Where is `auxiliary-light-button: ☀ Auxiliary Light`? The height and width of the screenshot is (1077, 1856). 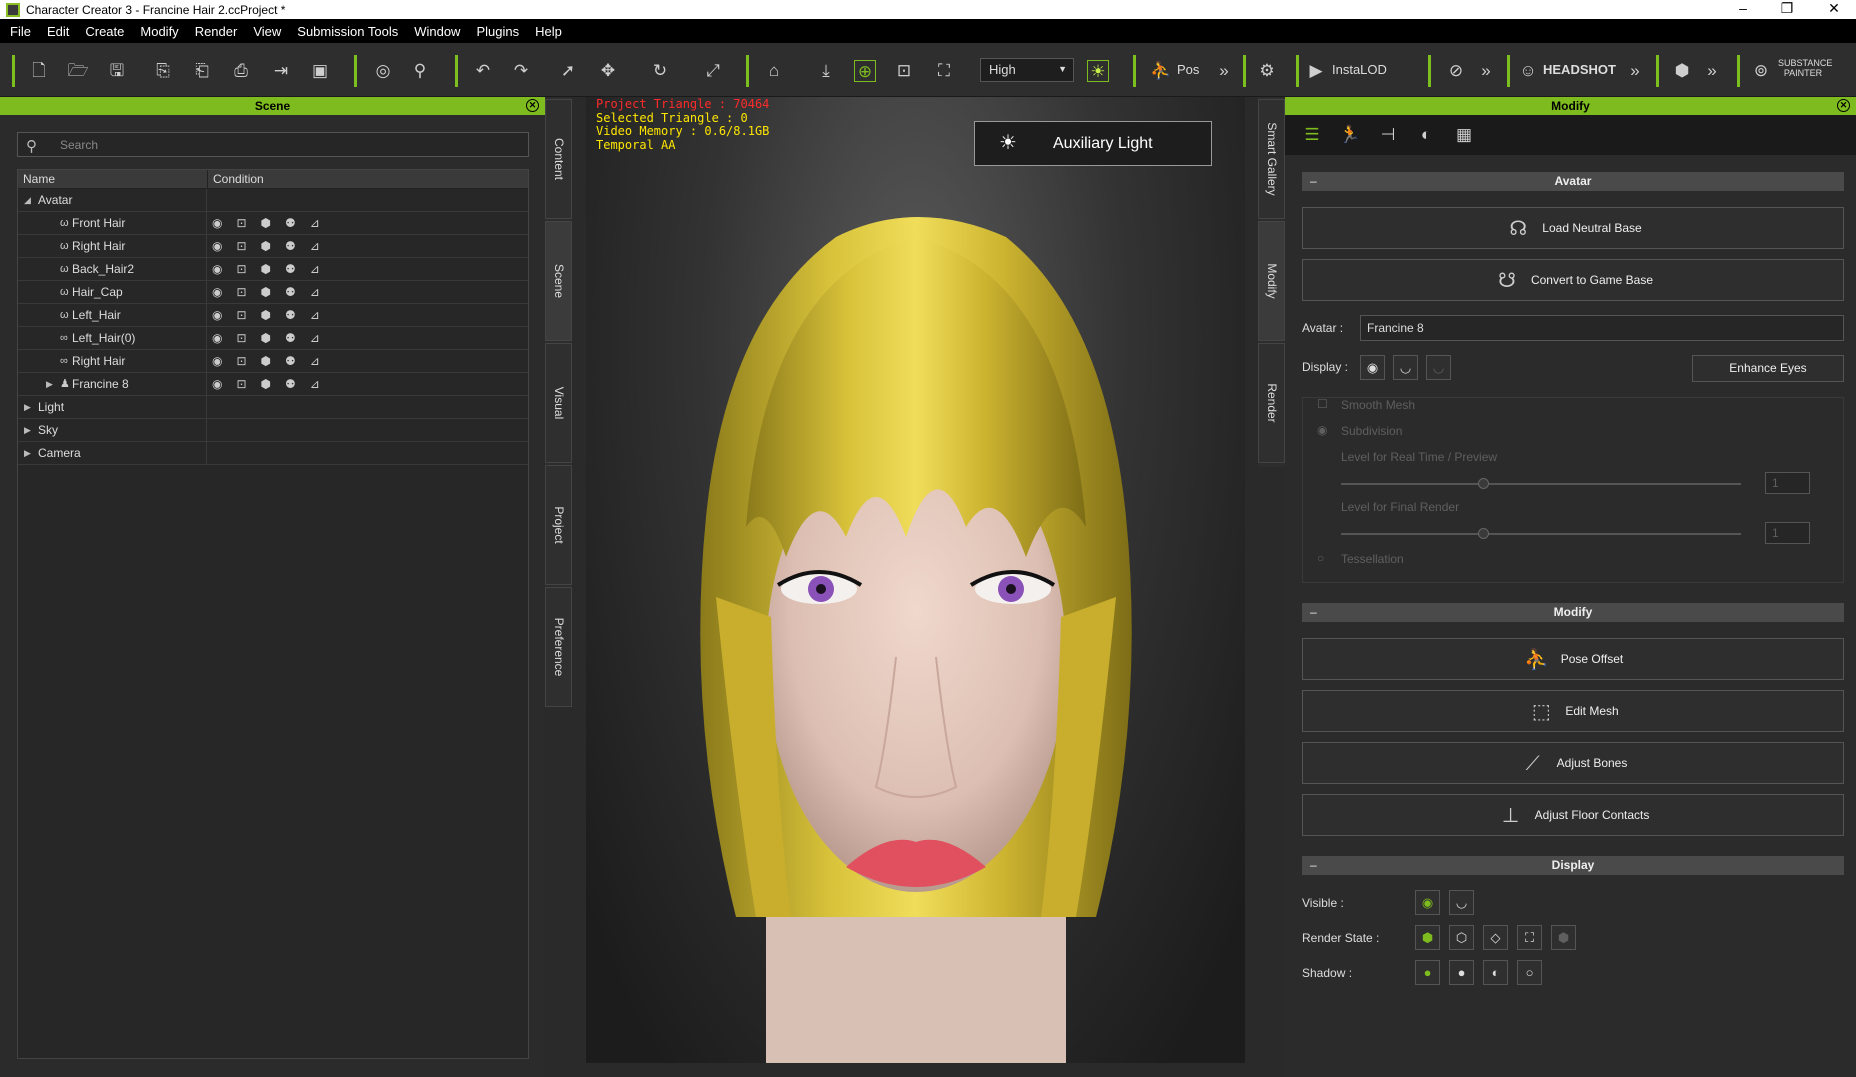 auxiliary-light-button: ☀ Auxiliary Light is located at coordinates (1093, 143).